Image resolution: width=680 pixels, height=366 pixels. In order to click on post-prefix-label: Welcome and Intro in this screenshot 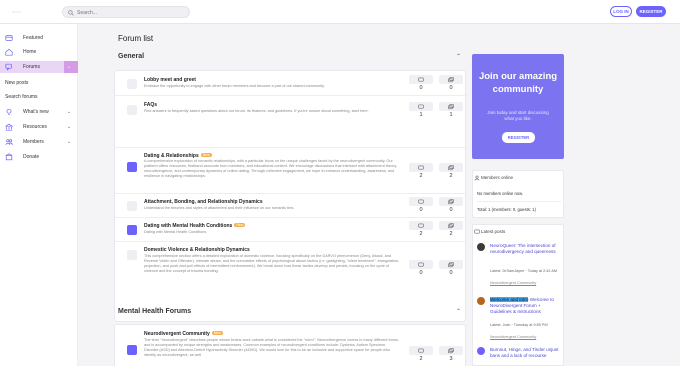, I will do `click(509, 299)`.